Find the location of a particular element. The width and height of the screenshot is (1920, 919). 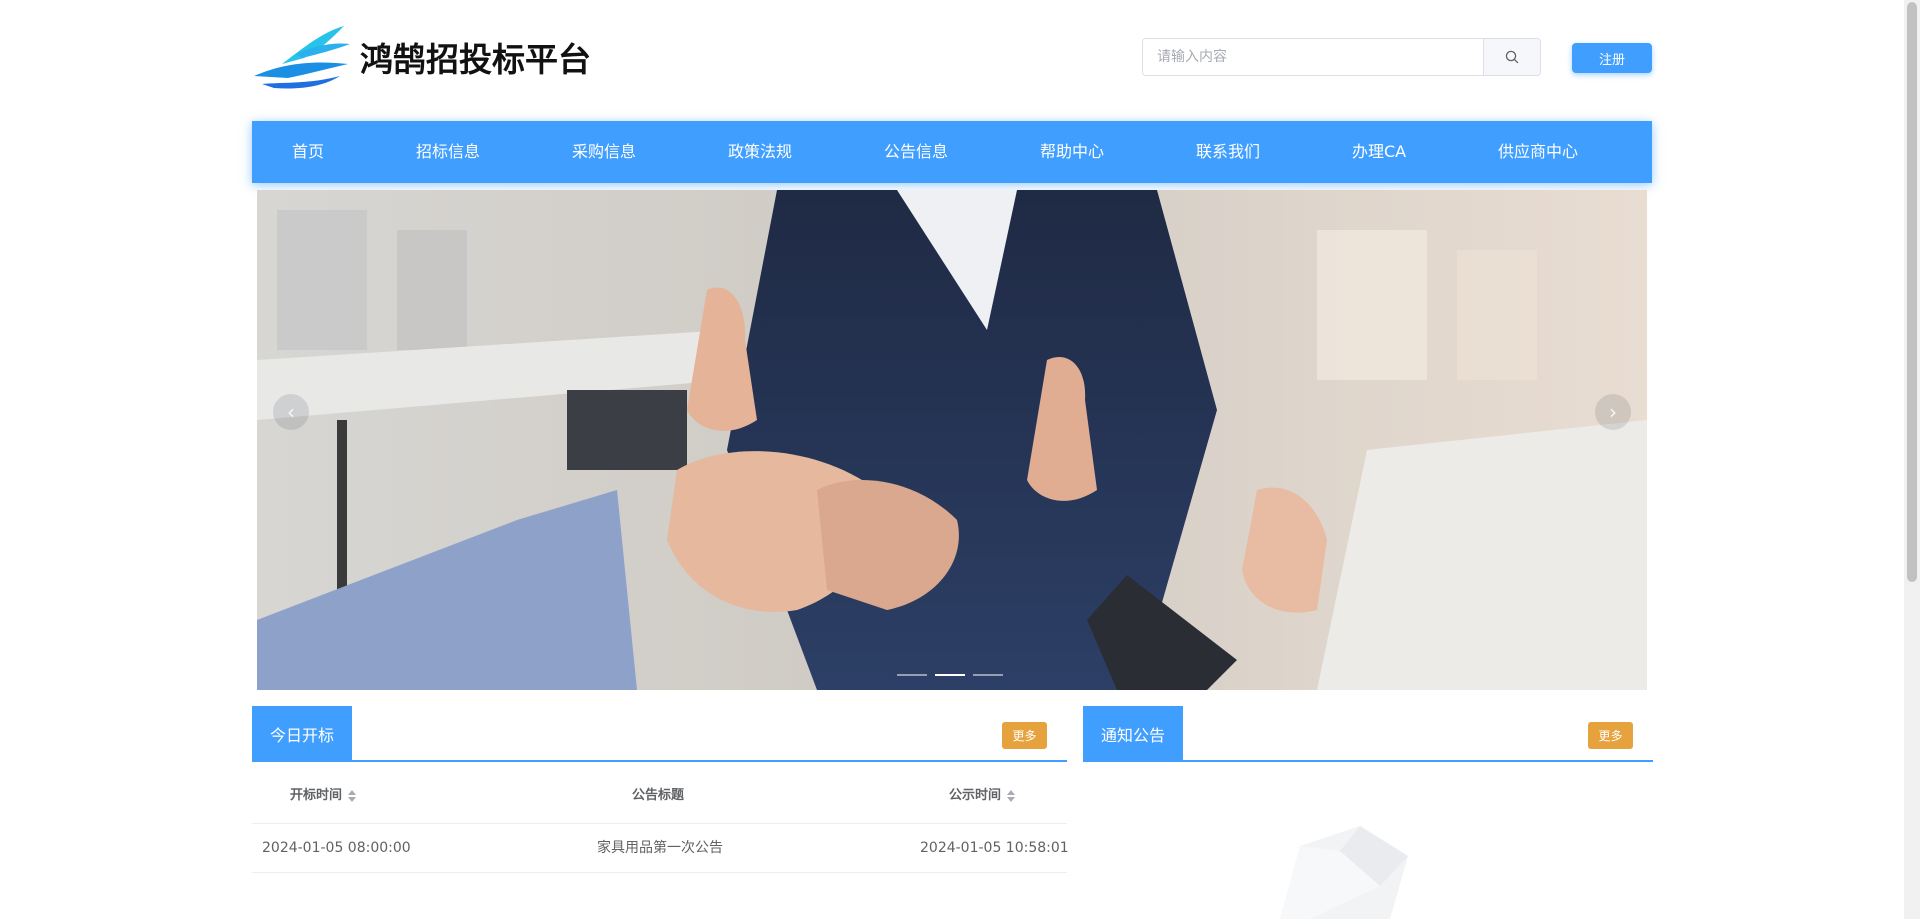

carousel-indicators is located at coordinates (950, 675).